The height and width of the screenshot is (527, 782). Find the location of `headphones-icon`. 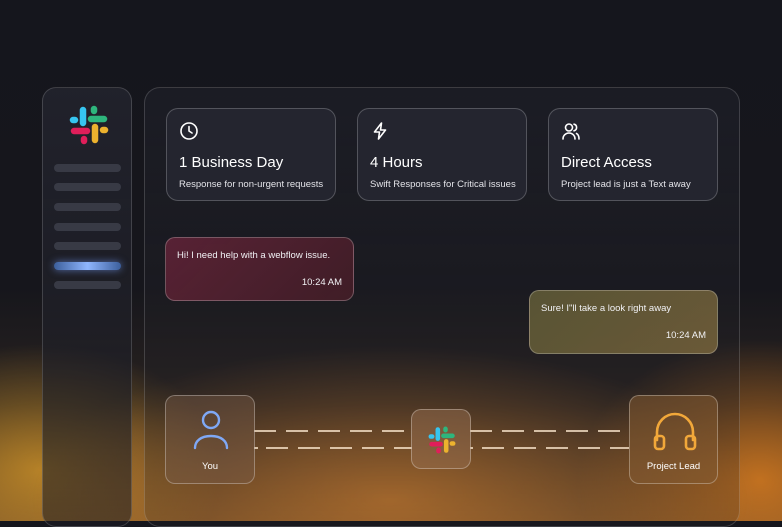

headphones-icon is located at coordinates (675, 431).